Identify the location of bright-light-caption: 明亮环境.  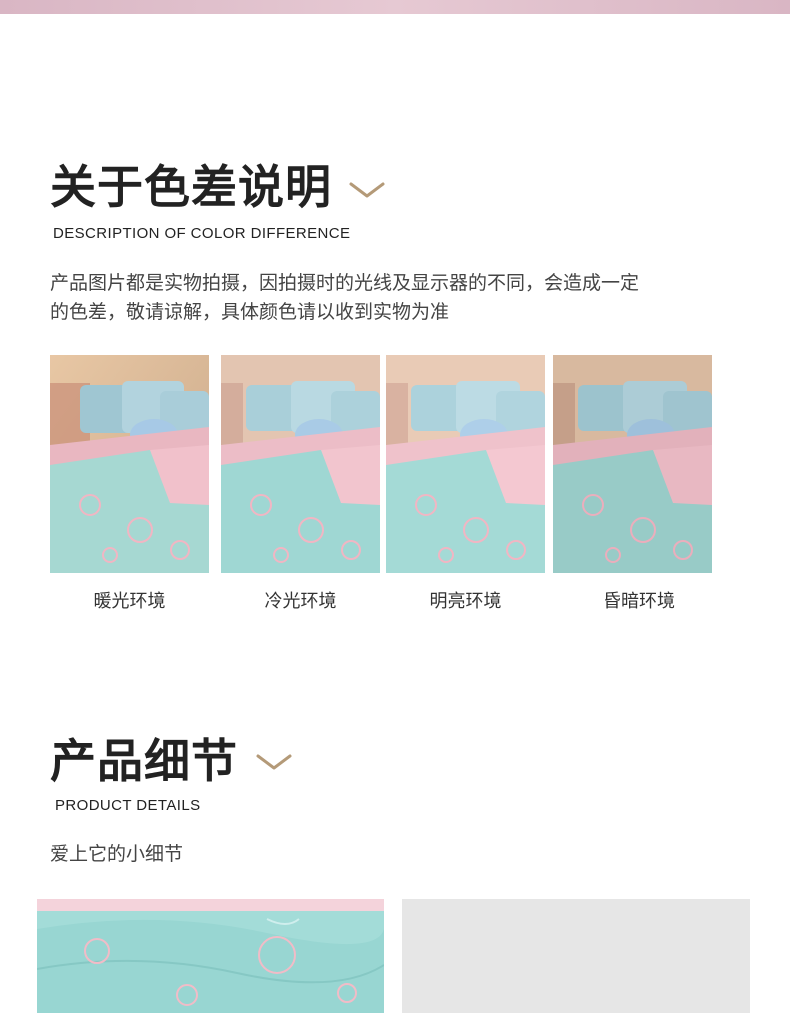
(465, 601).